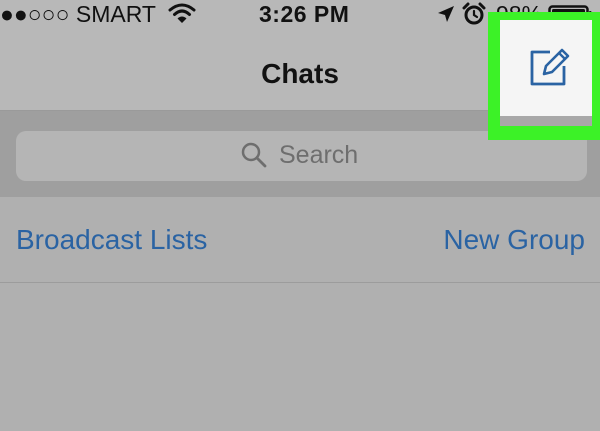  I want to click on alarm-icon, so click(474, 16).